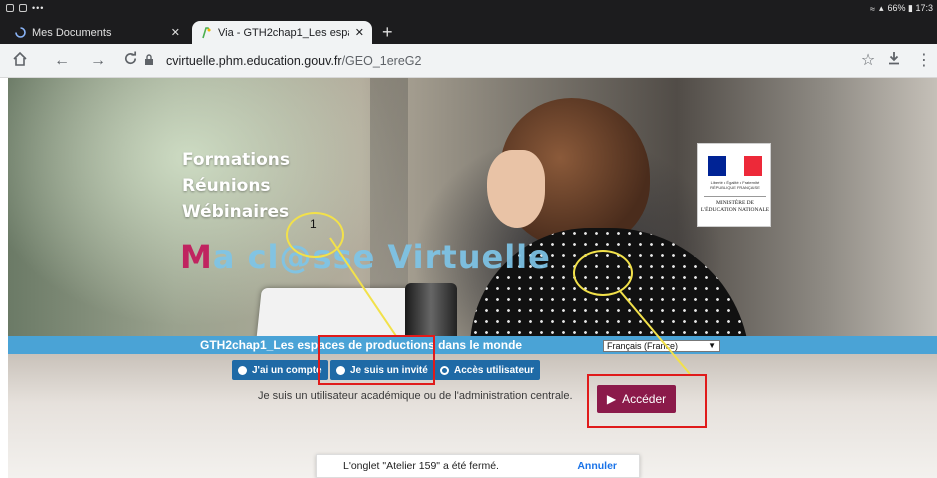  Describe the element at coordinates (894, 61) in the screenshot. I see `download-icon` at that location.